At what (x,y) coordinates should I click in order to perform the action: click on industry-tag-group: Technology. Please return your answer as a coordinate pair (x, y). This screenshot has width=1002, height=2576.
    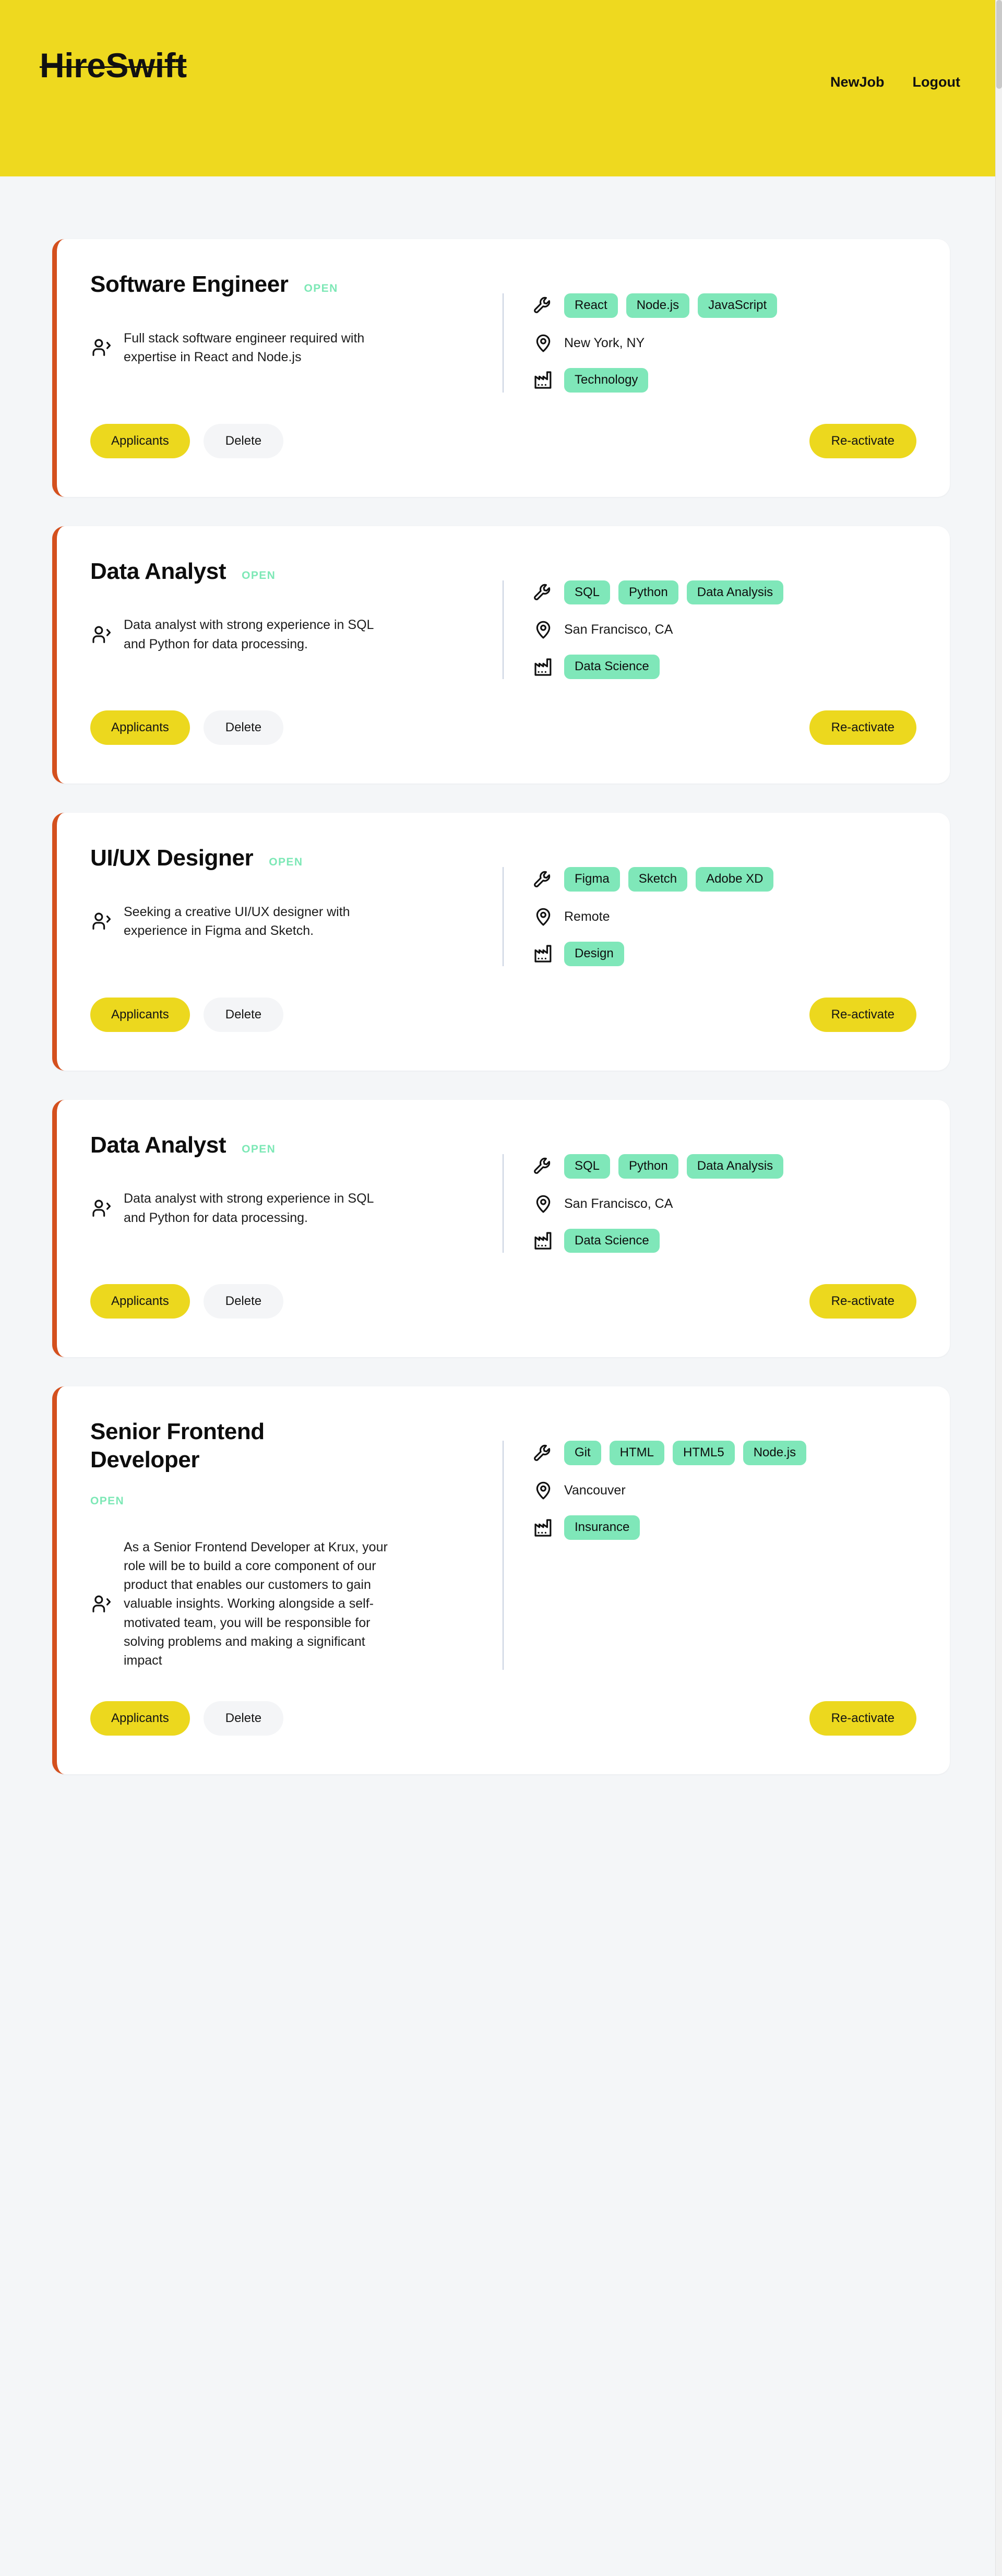
    Looking at the image, I should click on (606, 380).